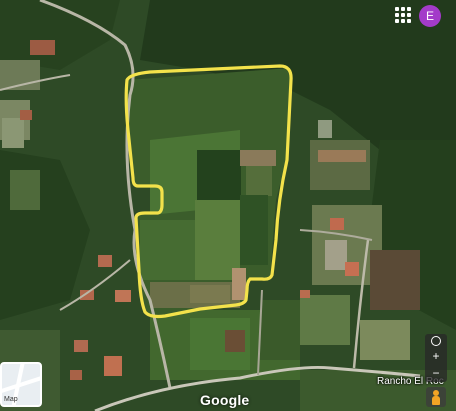 The width and height of the screenshot is (456, 411). Describe the element at coordinates (11, 399) in the screenshot. I see `layer-toggle-label: Map` at that location.